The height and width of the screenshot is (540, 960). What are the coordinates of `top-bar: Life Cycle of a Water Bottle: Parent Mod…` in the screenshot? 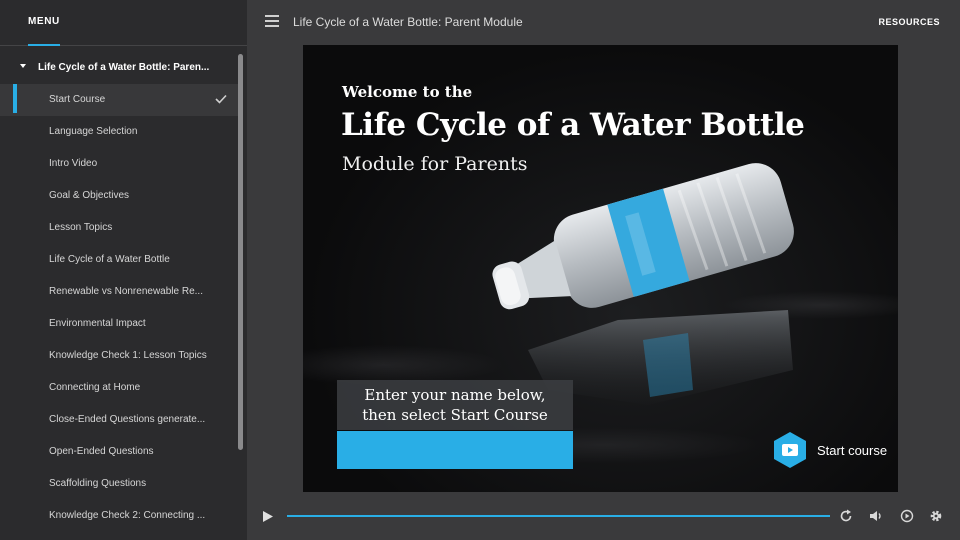 It's located at (603, 22).